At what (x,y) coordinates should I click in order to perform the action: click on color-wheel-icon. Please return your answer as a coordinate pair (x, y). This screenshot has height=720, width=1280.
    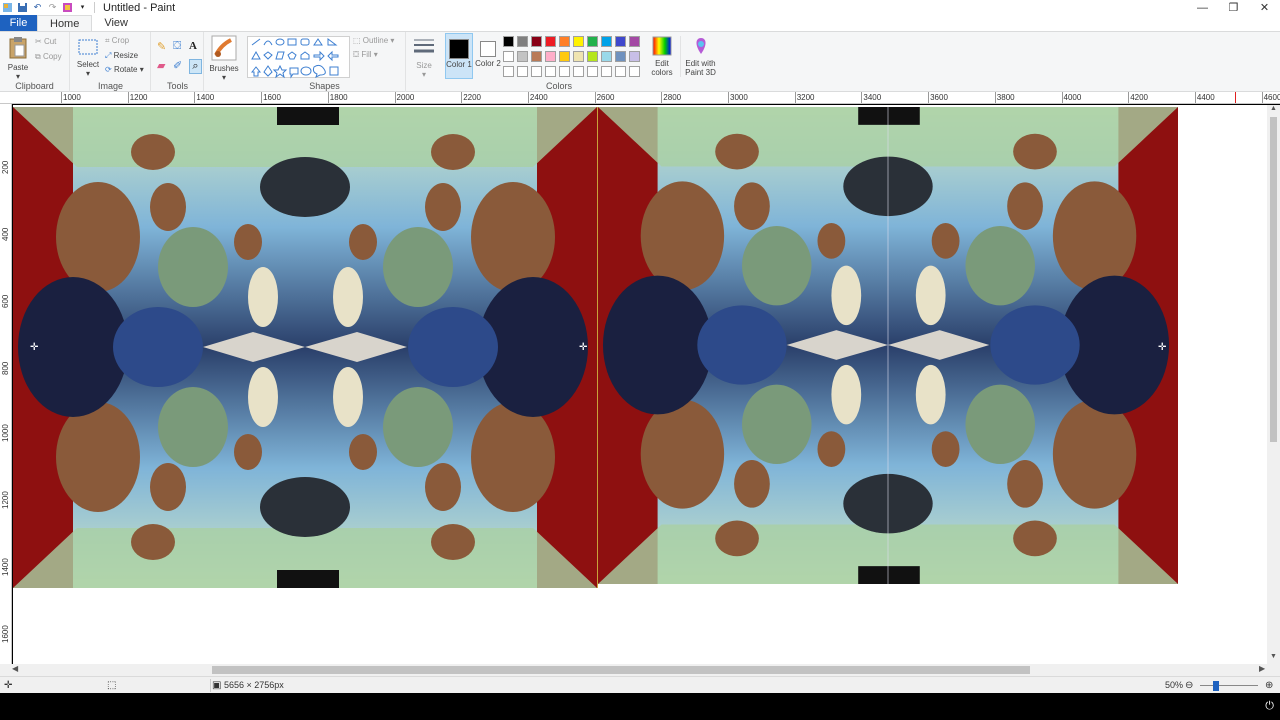
    Looking at the image, I should click on (662, 46).